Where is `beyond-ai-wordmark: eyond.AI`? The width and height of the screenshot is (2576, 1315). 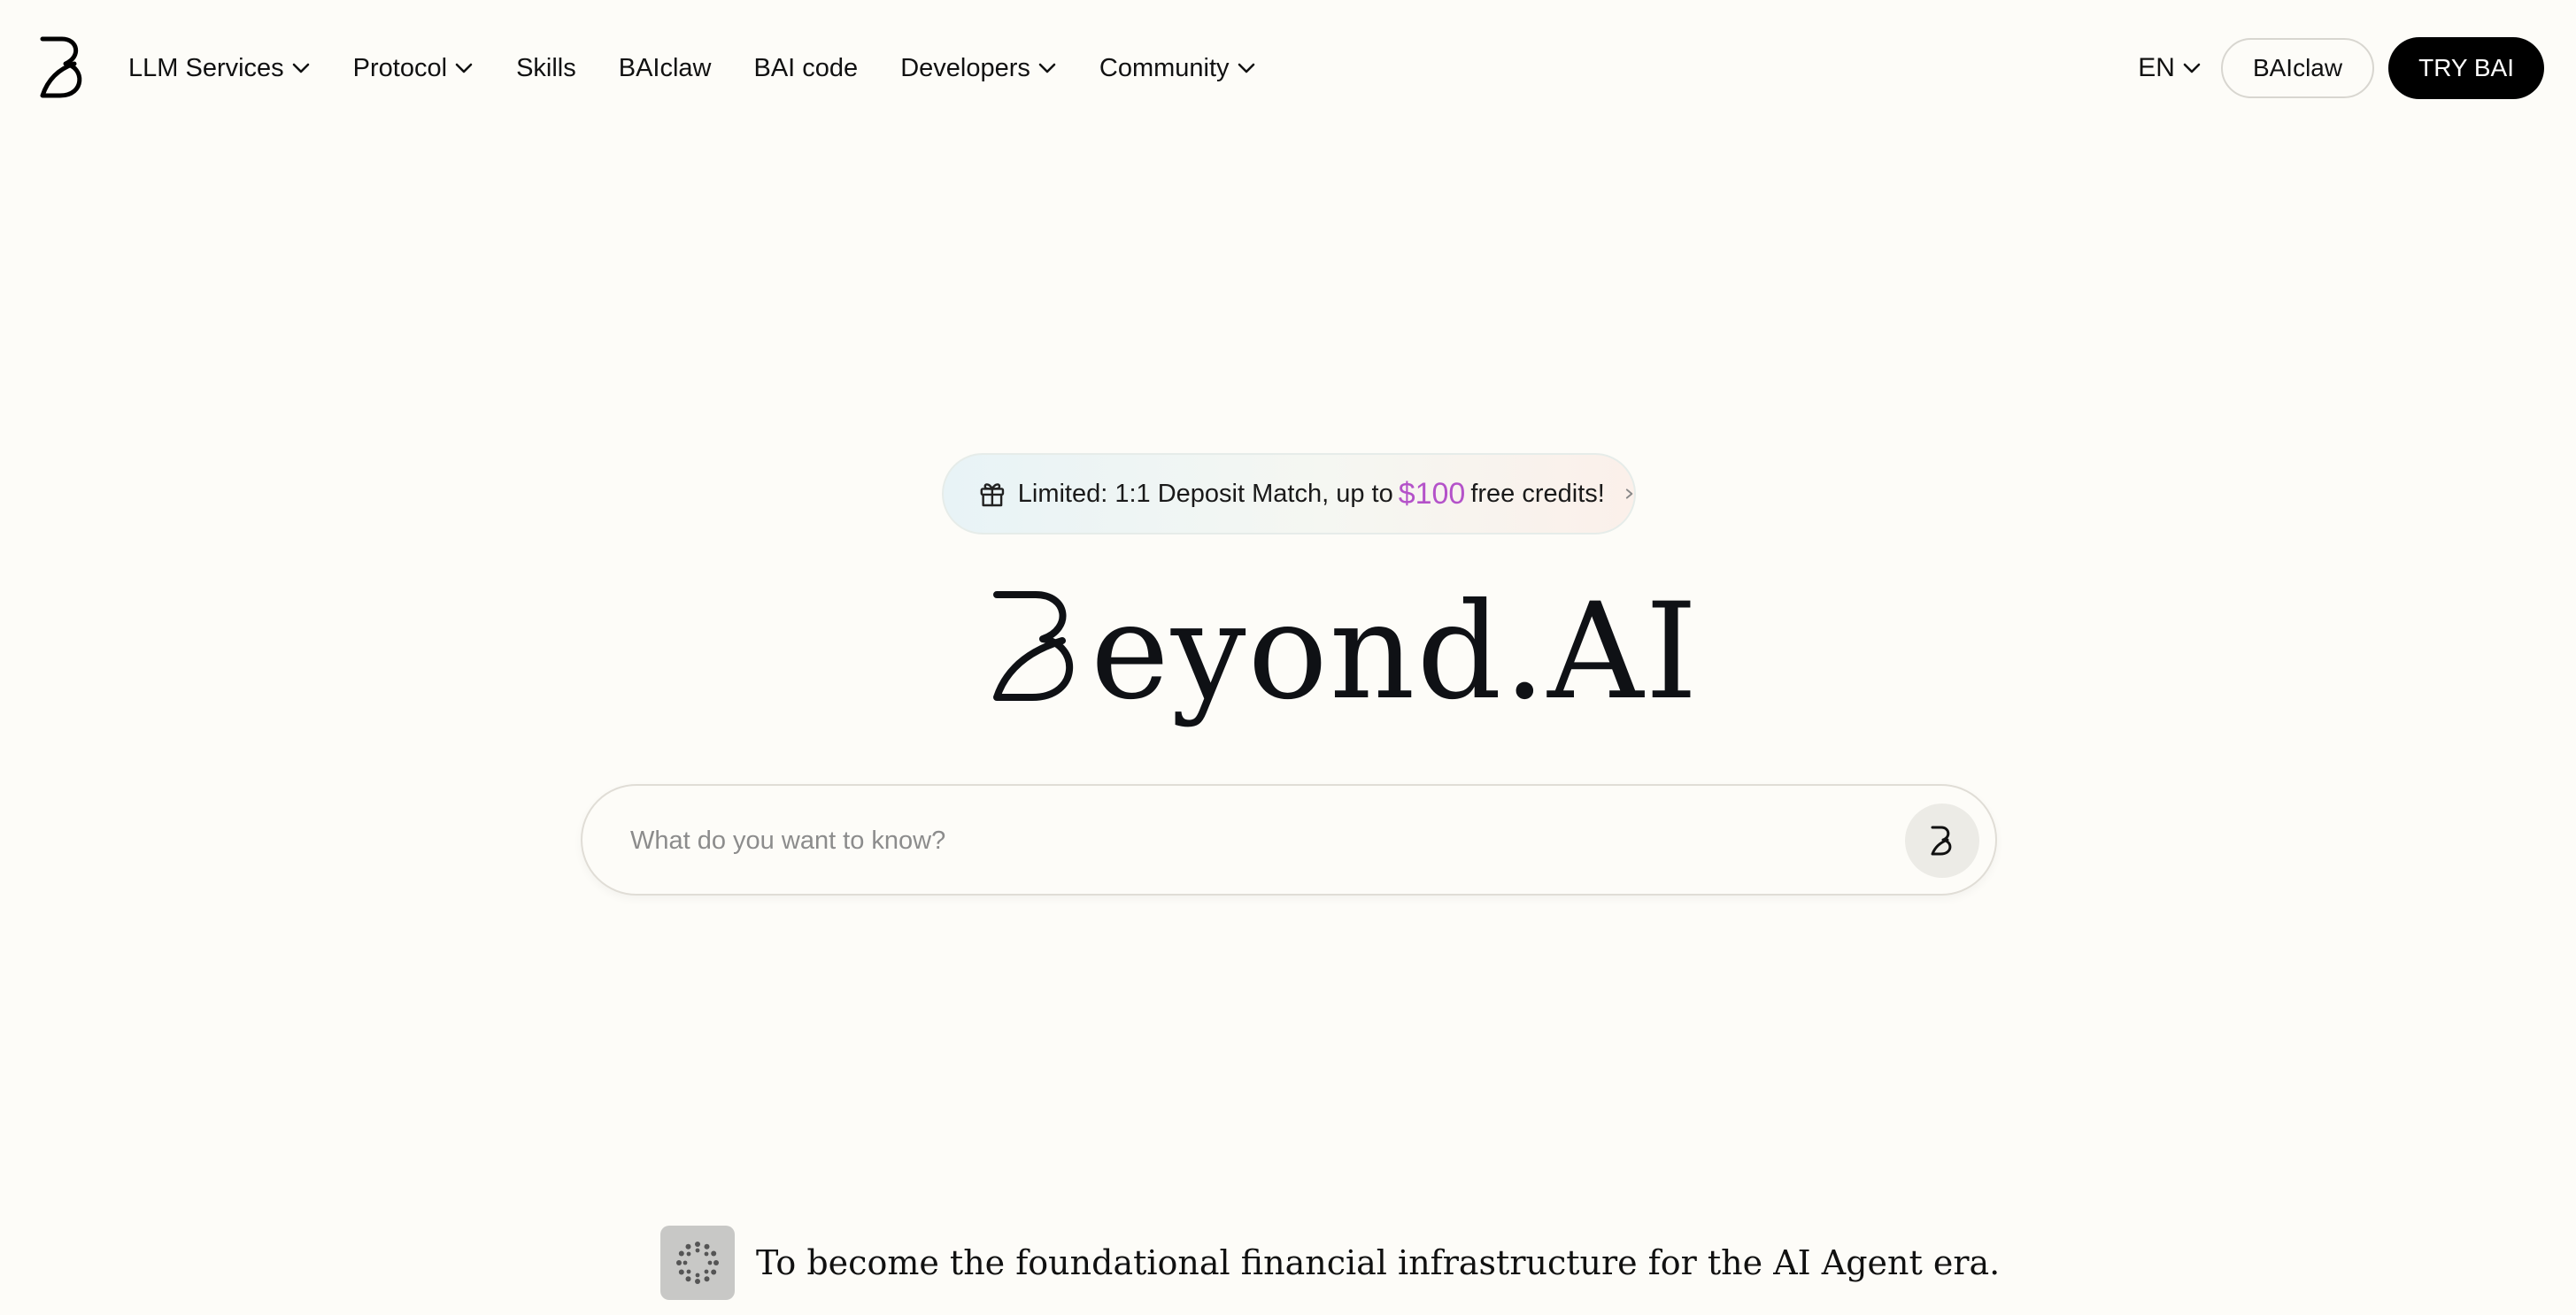 beyond-ai-wordmark: eyond.AI is located at coordinates (1344, 655).